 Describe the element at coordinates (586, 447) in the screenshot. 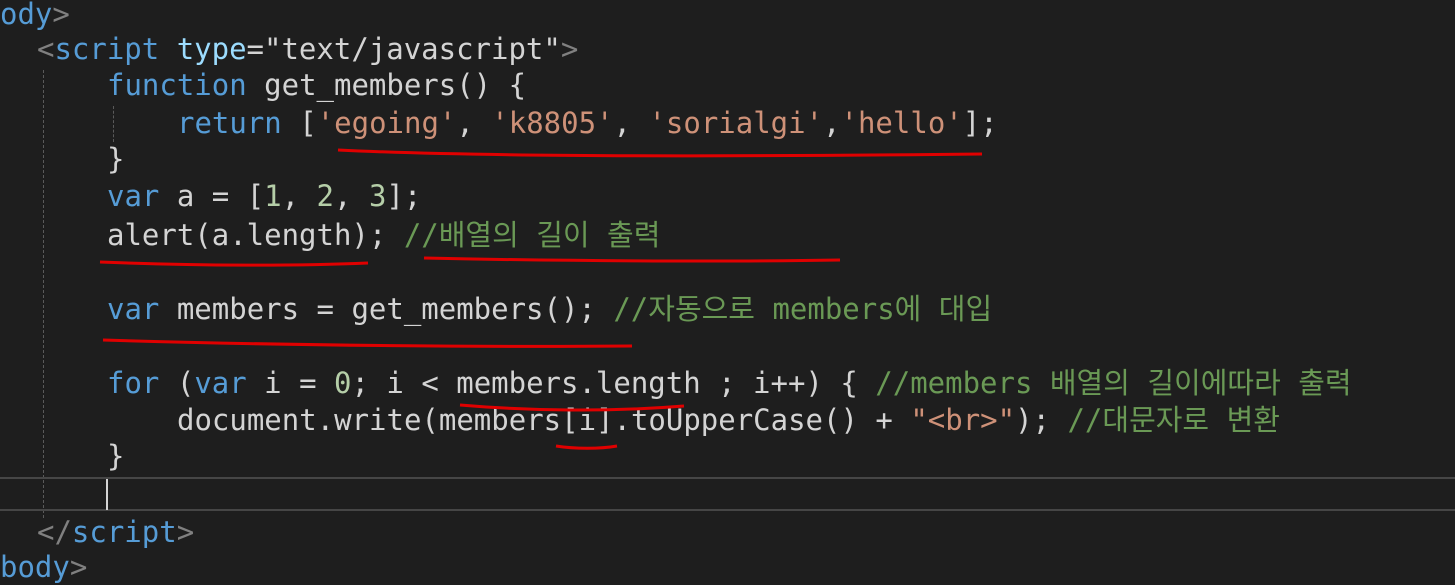

I see `underline-index-i` at that location.